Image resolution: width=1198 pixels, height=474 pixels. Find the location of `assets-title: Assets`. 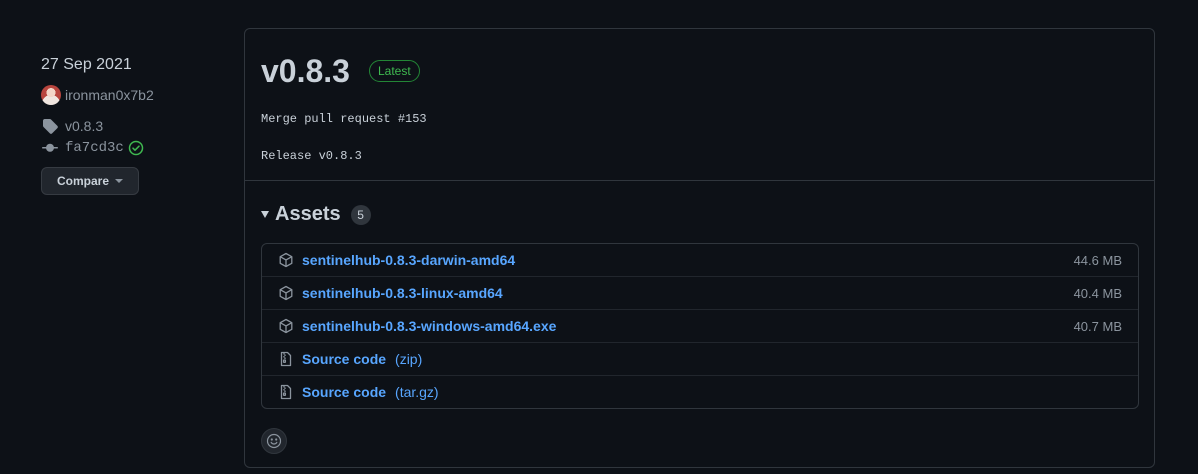

assets-title: Assets is located at coordinates (308, 214).